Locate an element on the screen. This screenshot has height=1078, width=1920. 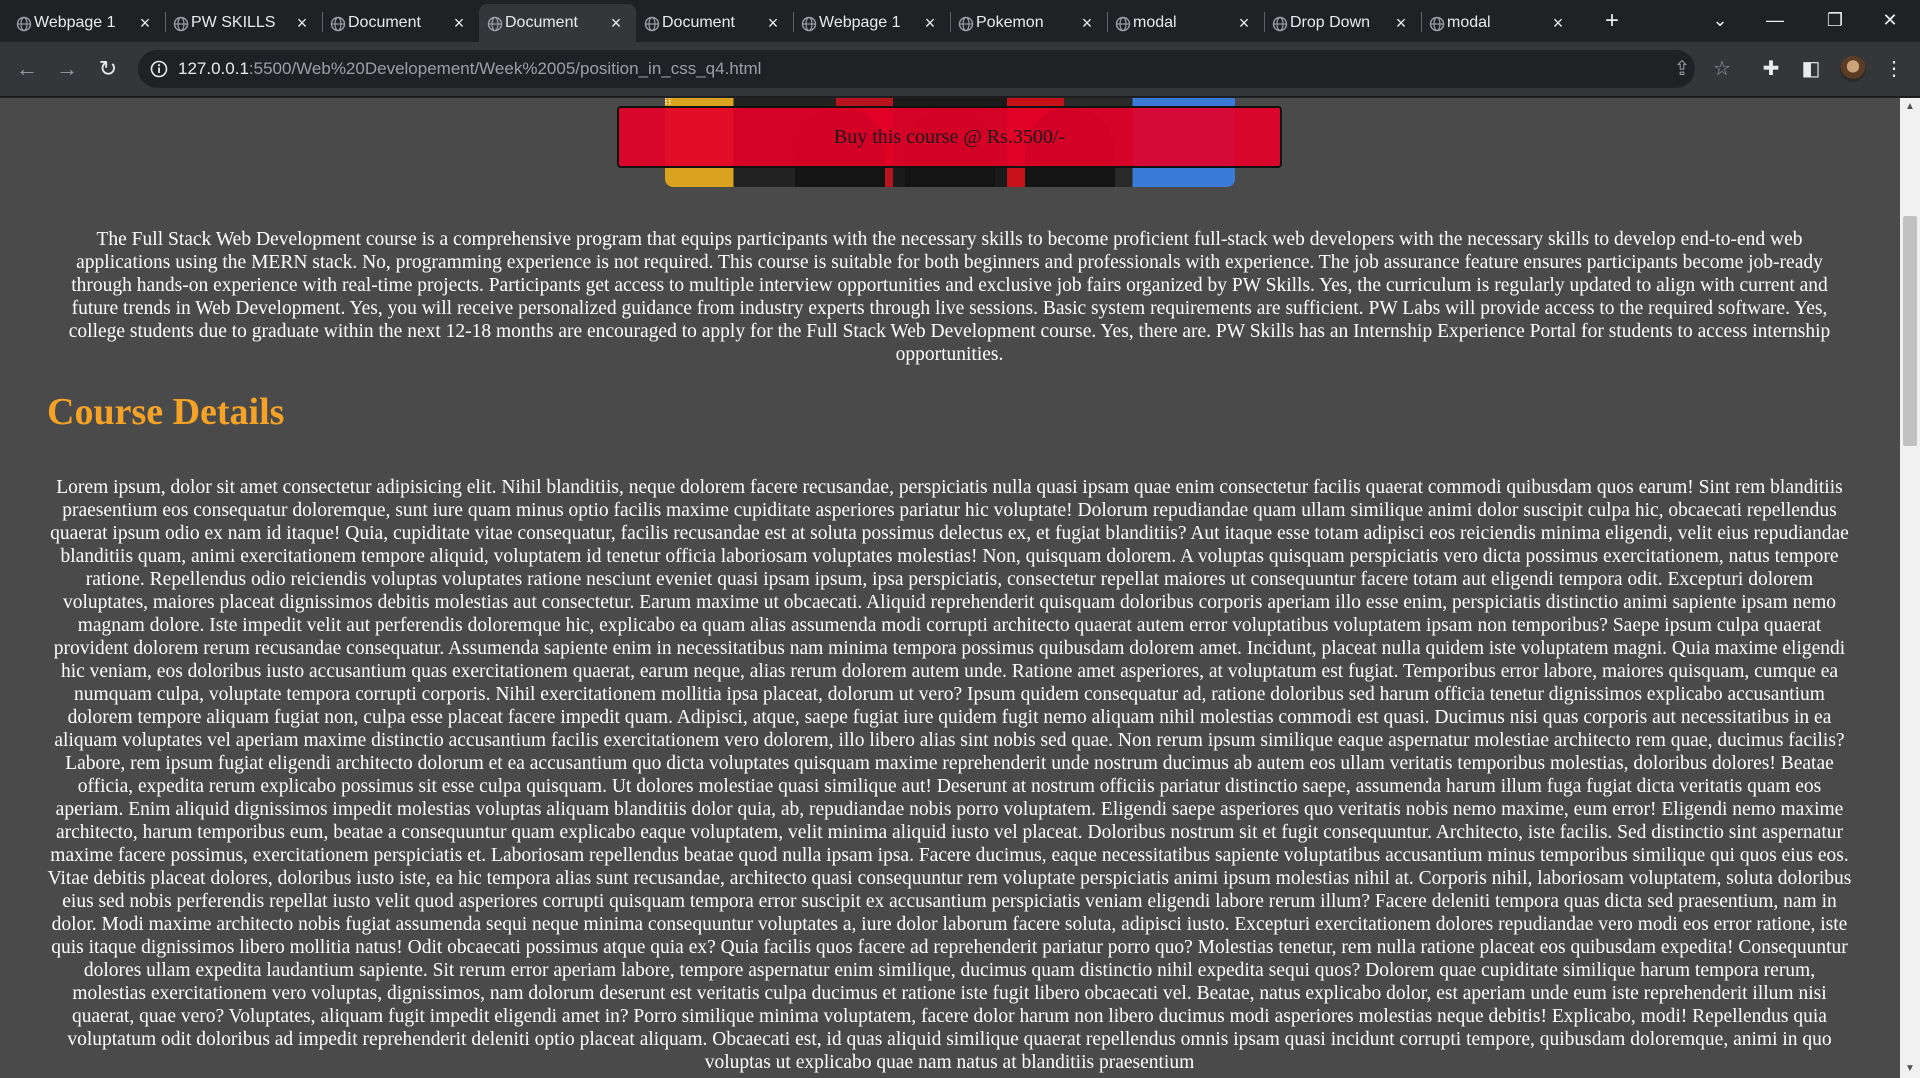
close-window-icon: ✕ is located at coordinates (1890, 21).